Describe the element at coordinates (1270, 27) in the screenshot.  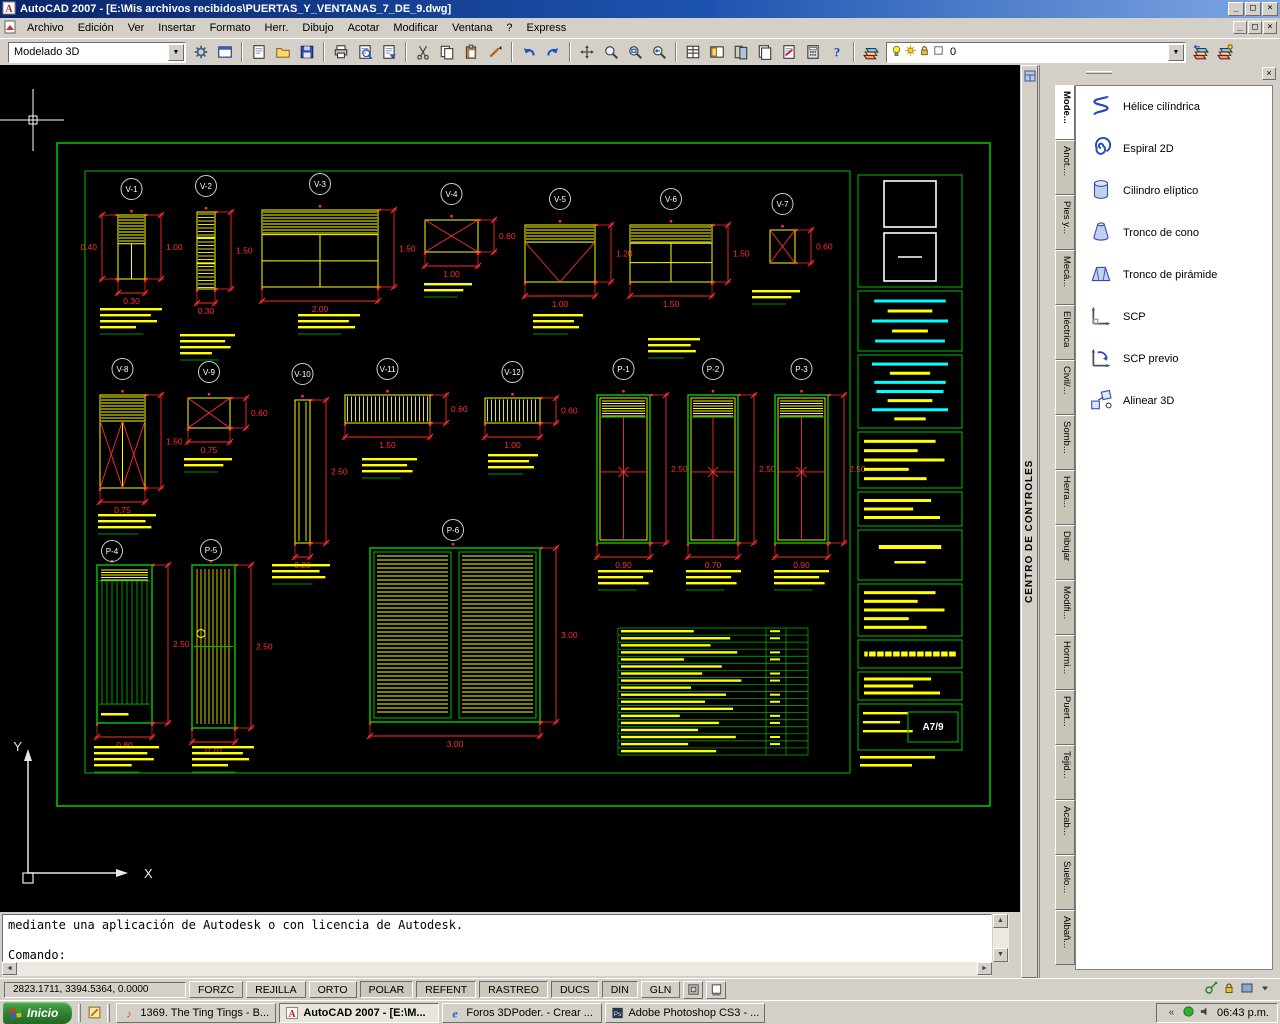
I see `mdi-close-button: ×` at that location.